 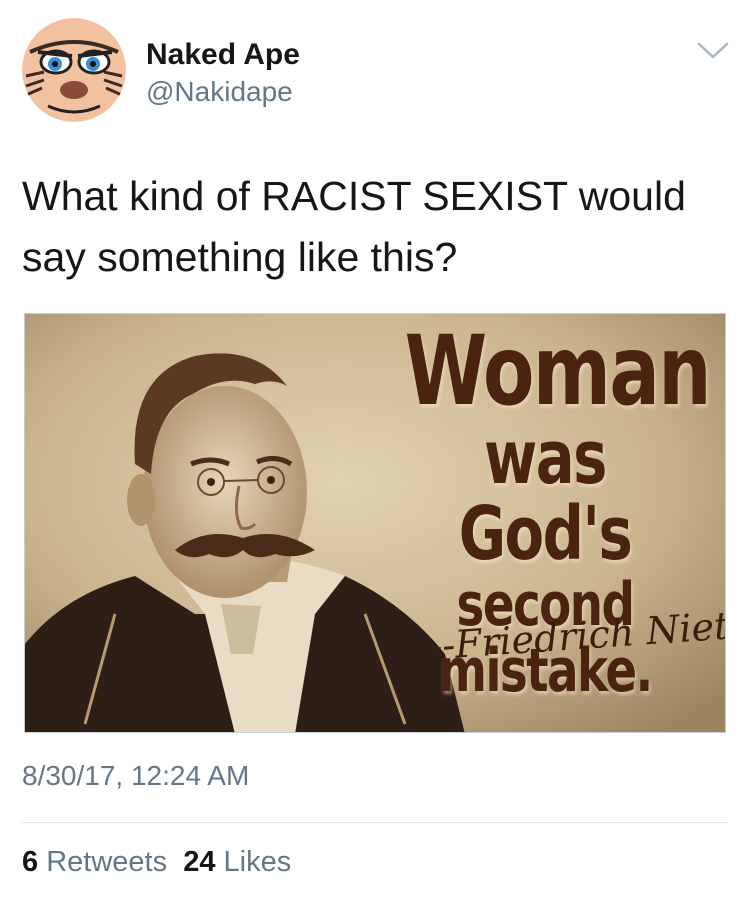 What do you see at coordinates (199, 862) in the screenshot?
I see `likes-count: 24` at bounding box center [199, 862].